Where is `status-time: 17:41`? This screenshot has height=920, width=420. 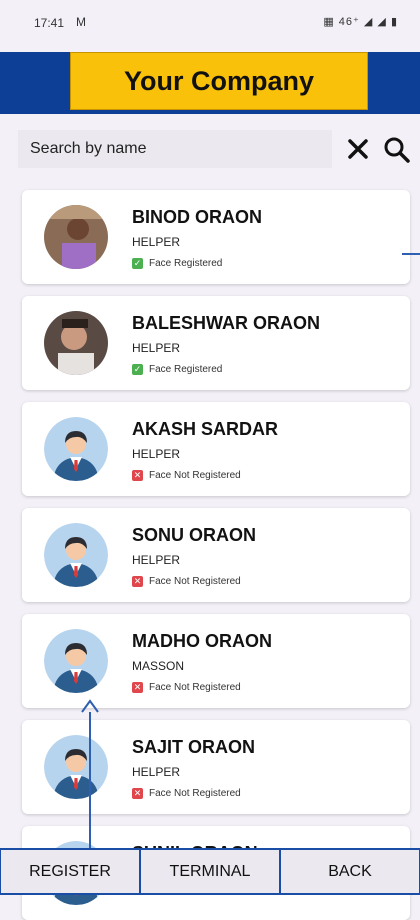 status-time: 17:41 is located at coordinates (49, 23).